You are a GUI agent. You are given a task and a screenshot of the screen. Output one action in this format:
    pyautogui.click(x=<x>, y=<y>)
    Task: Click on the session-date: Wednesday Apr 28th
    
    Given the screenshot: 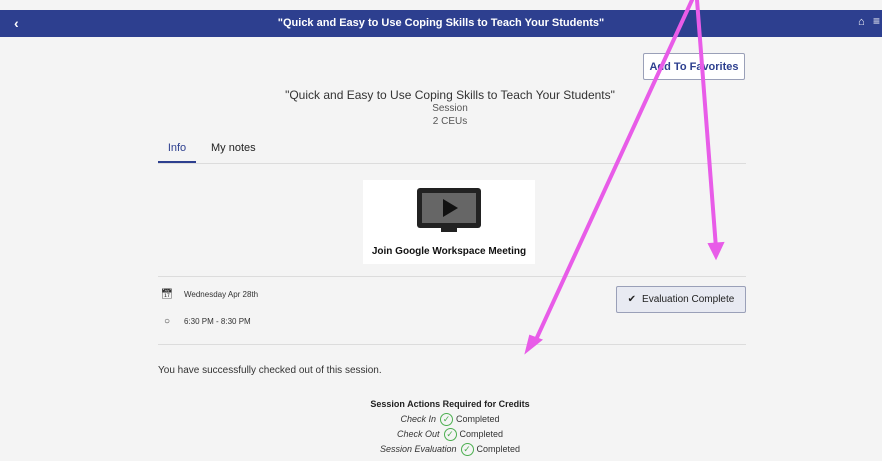 What is the action you would take?
    pyautogui.click(x=221, y=294)
    